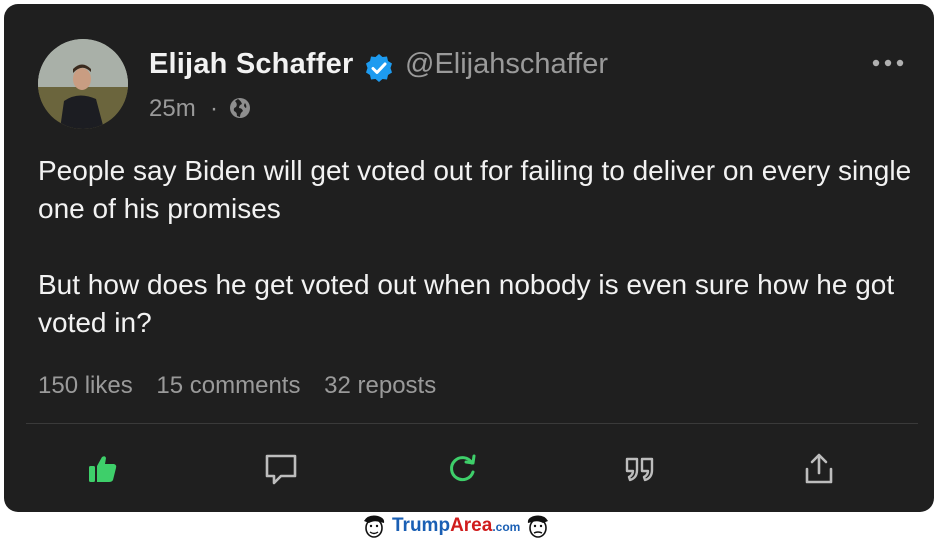 This screenshot has height=539, width=940. I want to click on repost-button, so click(462, 469).